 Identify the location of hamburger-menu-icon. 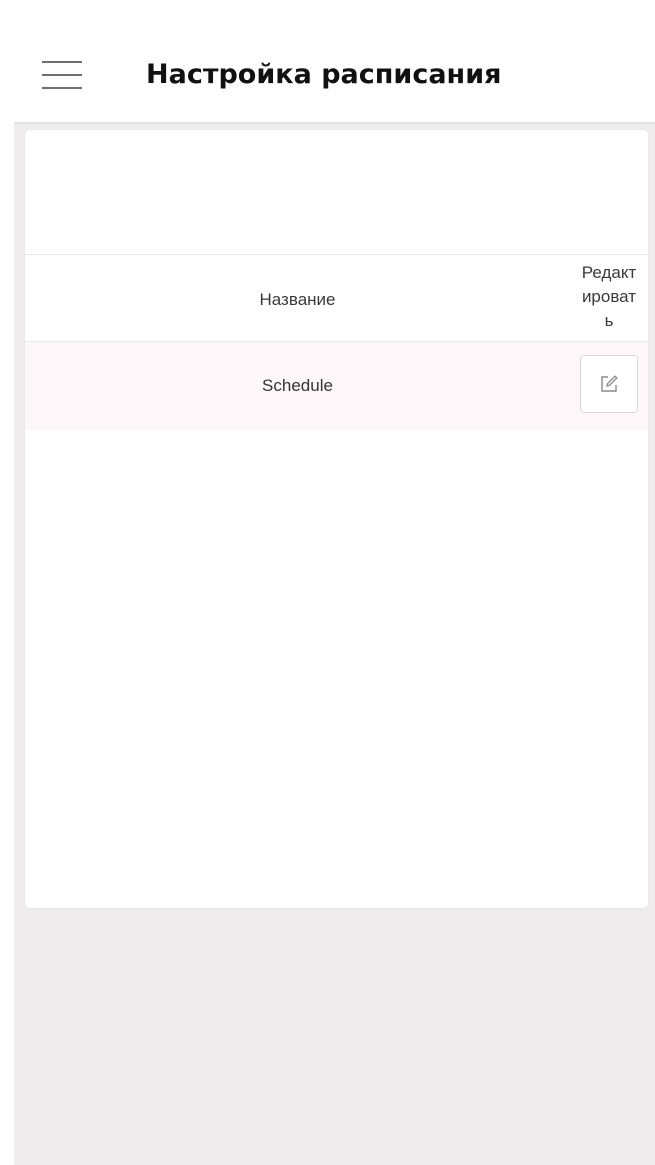
(62, 75).